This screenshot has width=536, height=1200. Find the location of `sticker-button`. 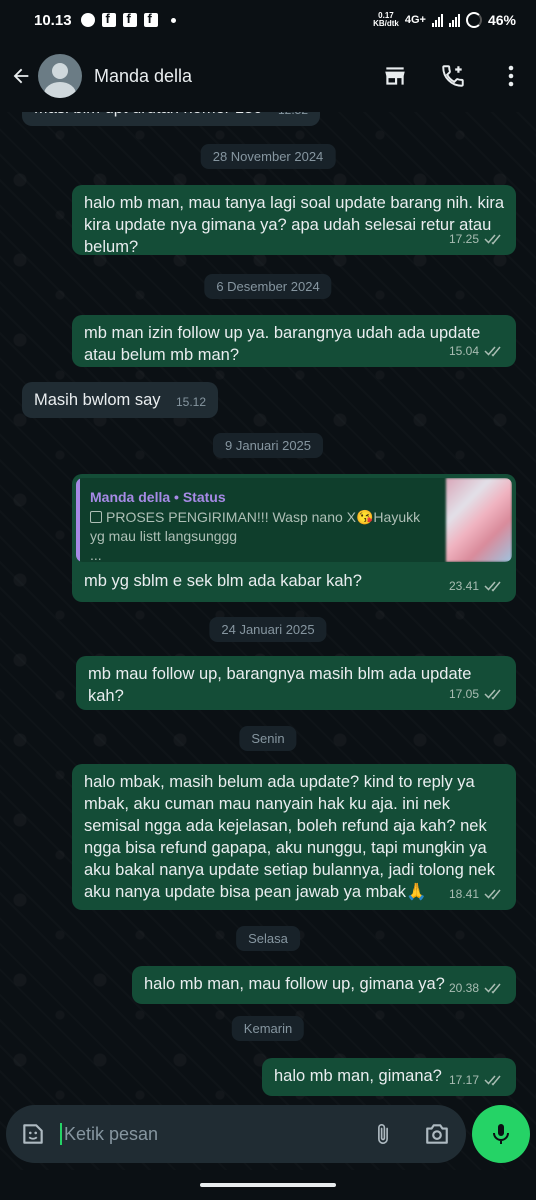

sticker-button is located at coordinates (33, 1134).